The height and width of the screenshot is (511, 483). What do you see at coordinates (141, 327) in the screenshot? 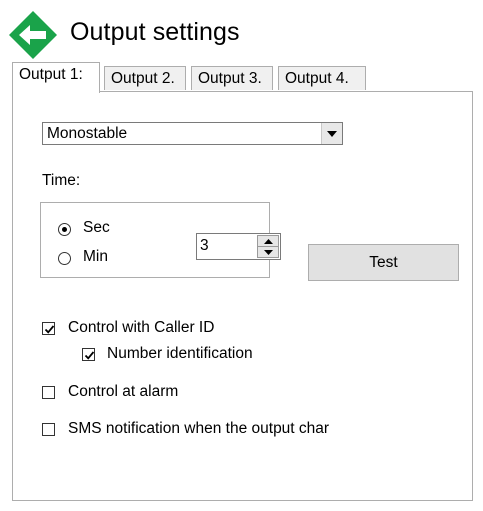
I see `caller-id-label: Control with Caller ID` at bounding box center [141, 327].